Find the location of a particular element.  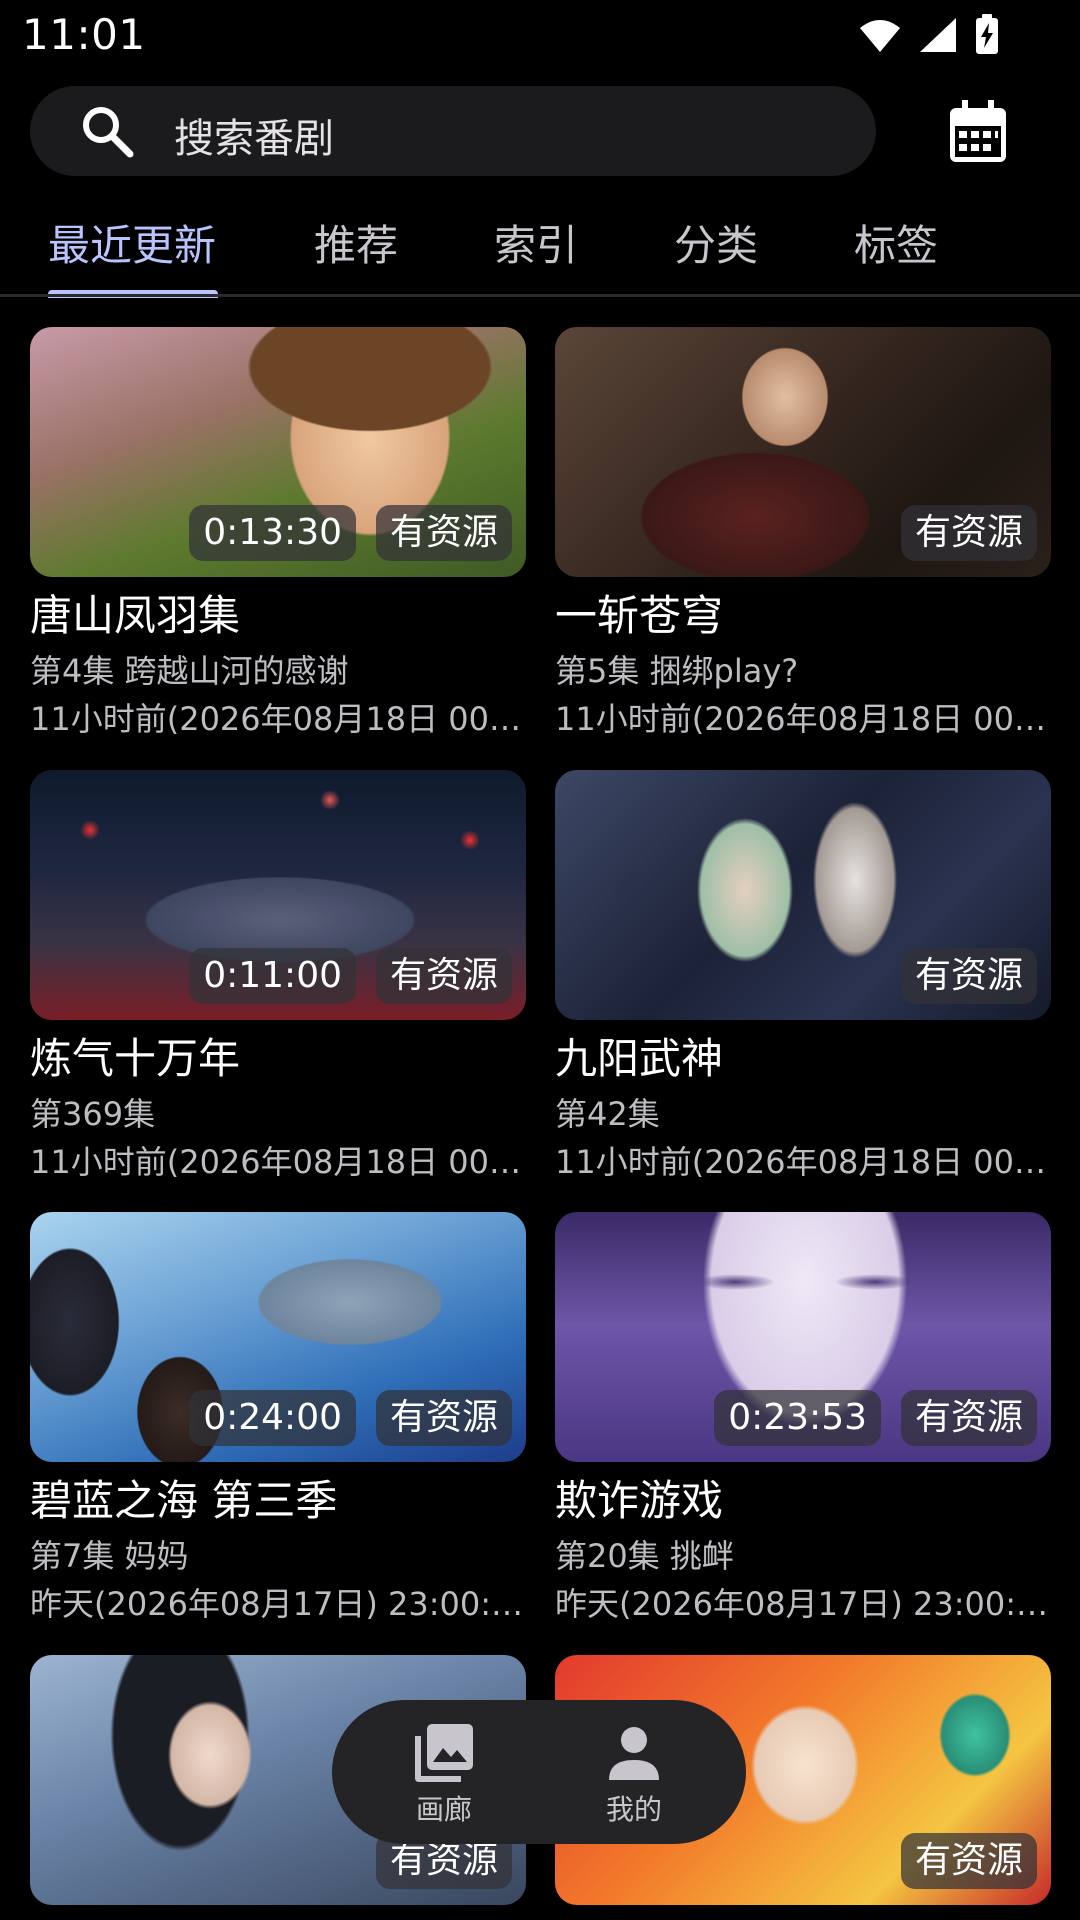

card-title: 欺诈游戏 is located at coordinates (639, 1500).